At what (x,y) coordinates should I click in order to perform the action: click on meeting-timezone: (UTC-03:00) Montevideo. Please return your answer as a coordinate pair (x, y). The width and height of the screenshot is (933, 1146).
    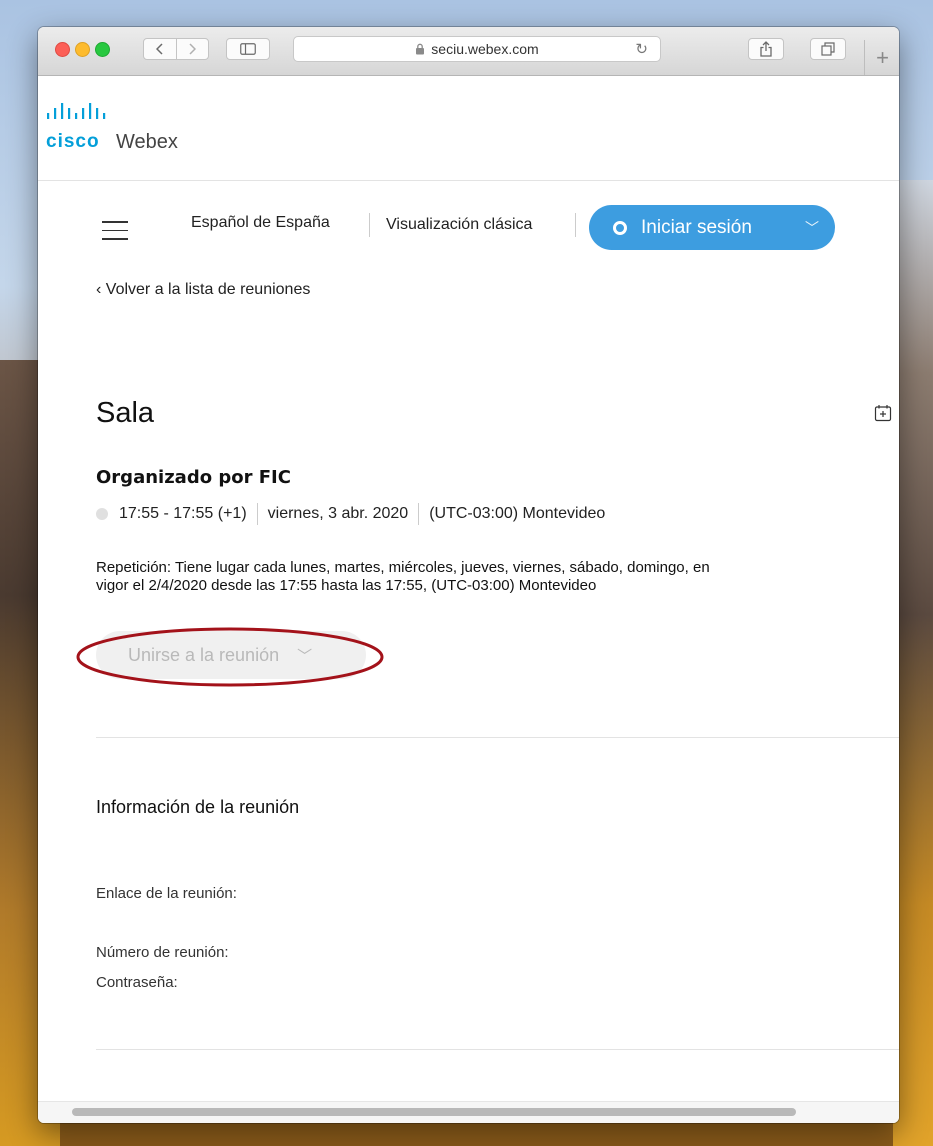
    Looking at the image, I should click on (517, 513).